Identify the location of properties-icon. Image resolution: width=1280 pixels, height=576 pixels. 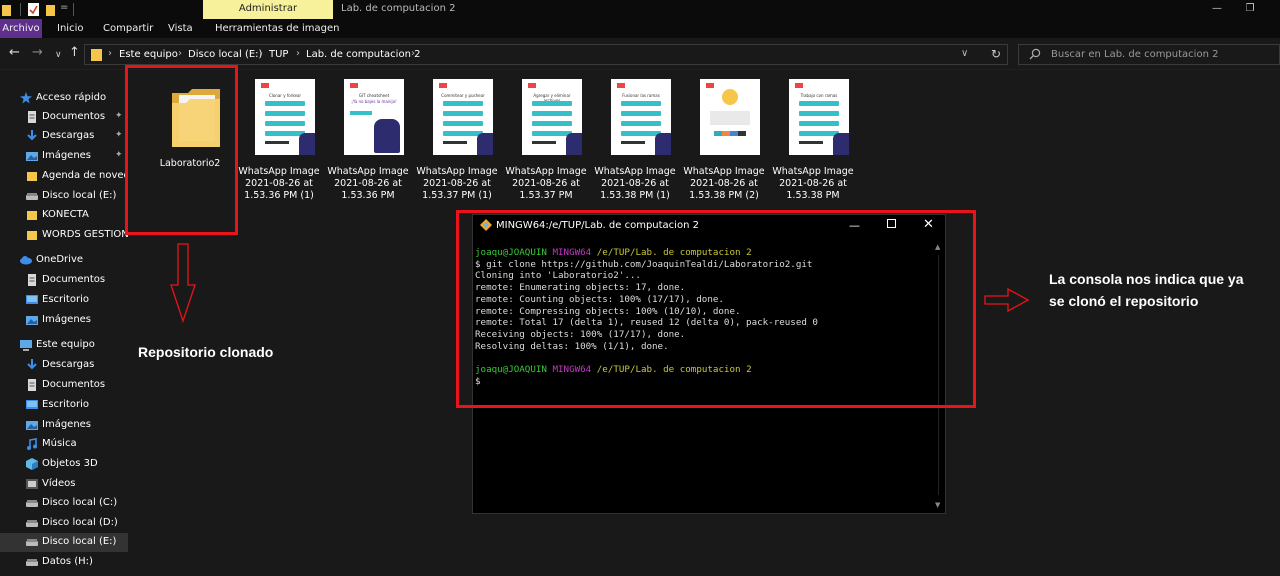
(33, 9).